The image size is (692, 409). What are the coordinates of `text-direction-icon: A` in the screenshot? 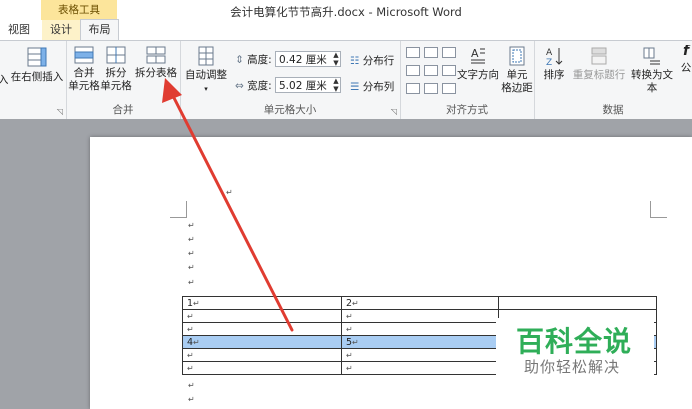 It's located at (478, 55).